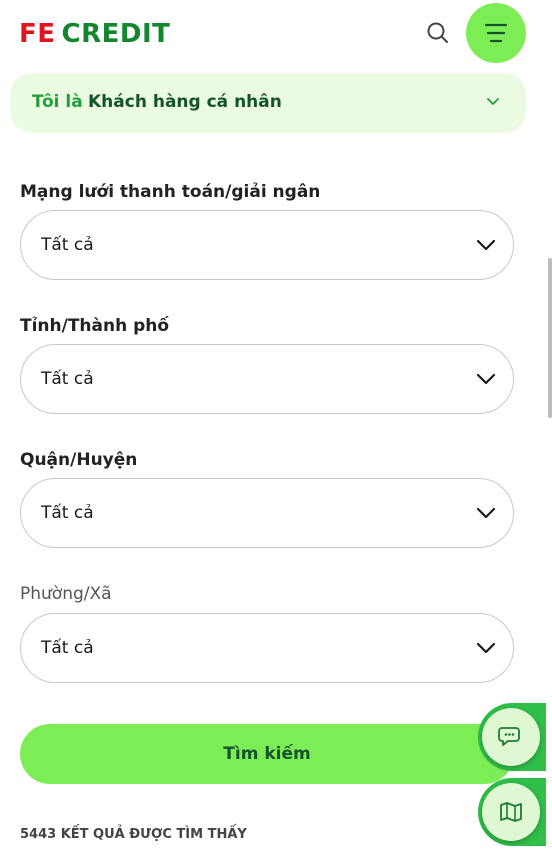 Image resolution: width=552 pixels, height=866 pixels. I want to click on district-select: Tất cả, so click(267, 513).